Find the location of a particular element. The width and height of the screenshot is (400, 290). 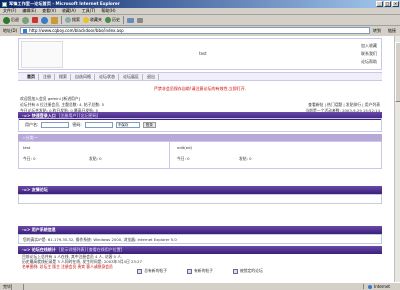

history-label: 历史 is located at coordinates (116, 19).